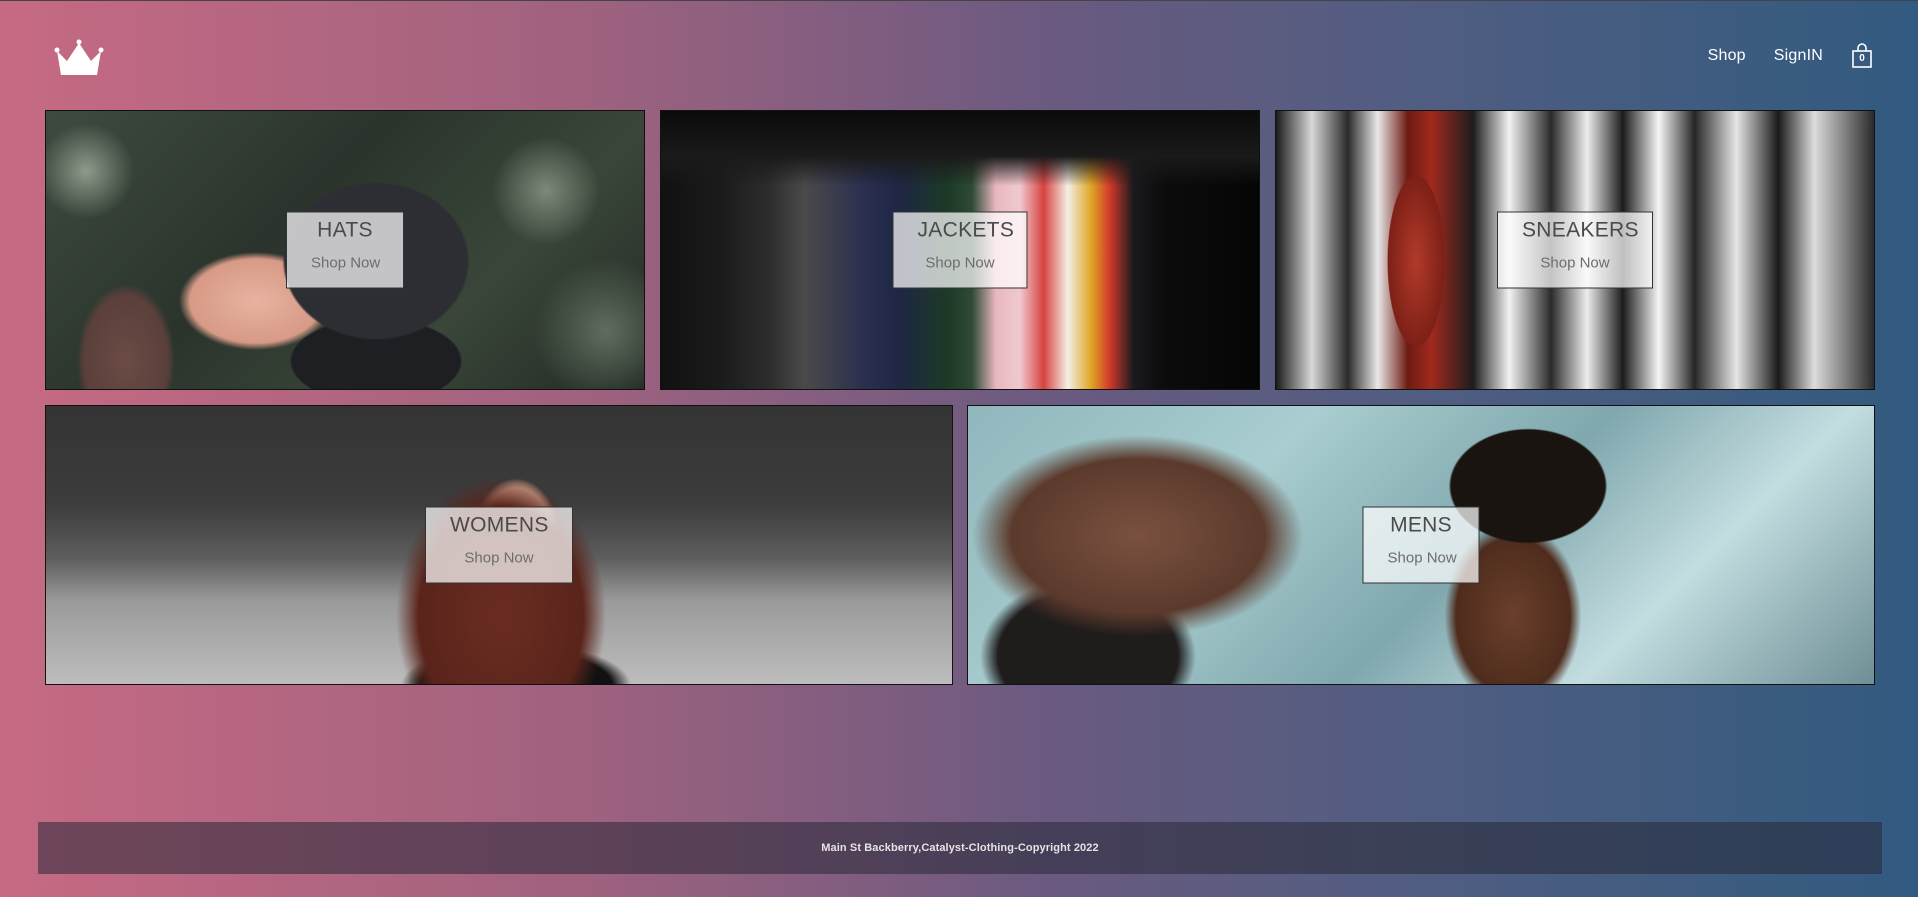 This screenshot has height=897, width=1918. Describe the element at coordinates (345, 230) in the screenshot. I see `category-title: HATS` at that location.